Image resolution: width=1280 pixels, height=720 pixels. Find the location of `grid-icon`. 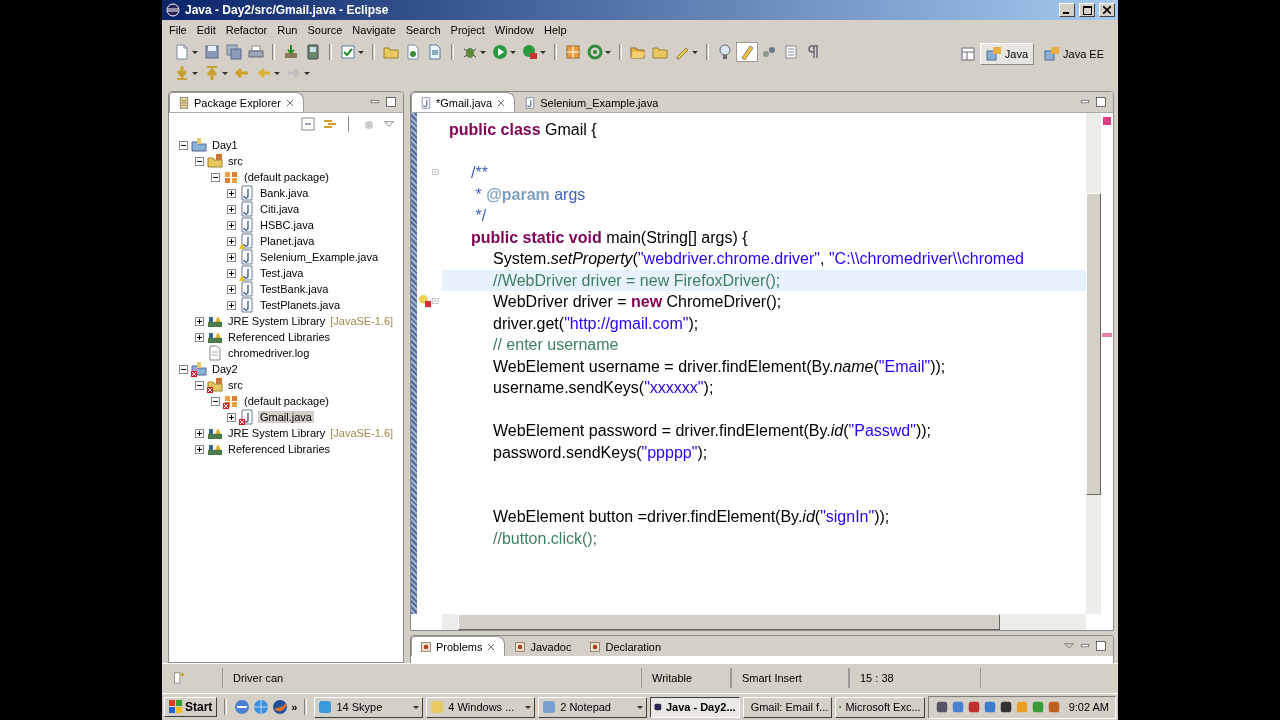

grid-icon is located at coordinates (573, 52).